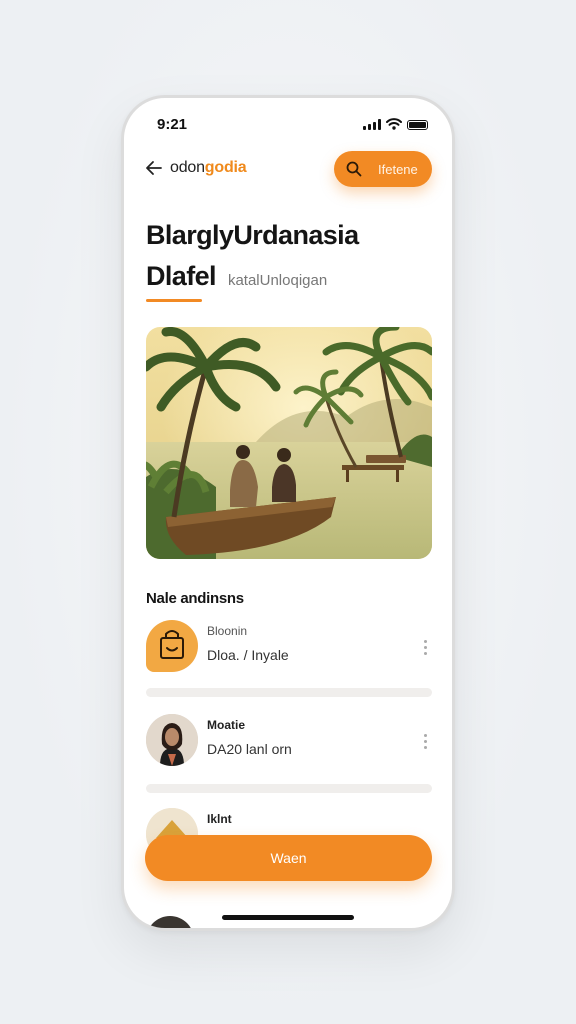 The width and height of the screenshot is (576, 1024). I want to click on shopping-bag-avatar, so click(172, 646).